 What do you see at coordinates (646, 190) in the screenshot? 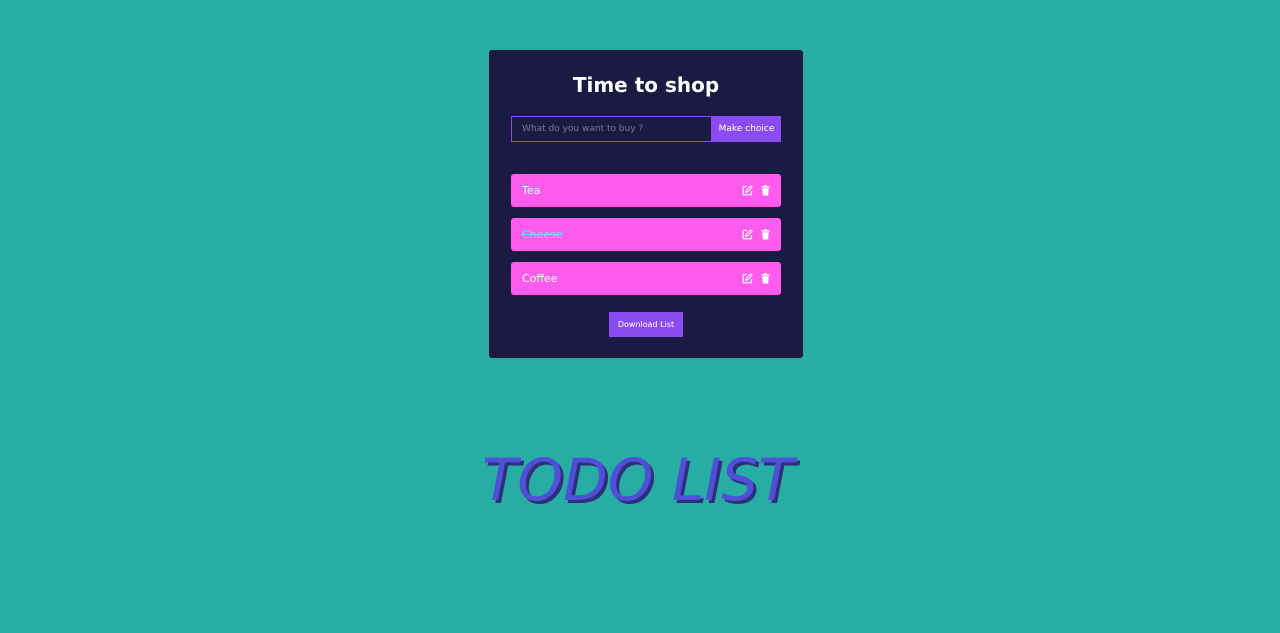
I see `list-item: Tea` at bounding box center [646, 190].